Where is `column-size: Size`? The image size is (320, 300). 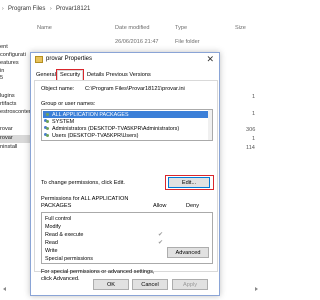 column-size: Size is located at coordinates (240, 28).